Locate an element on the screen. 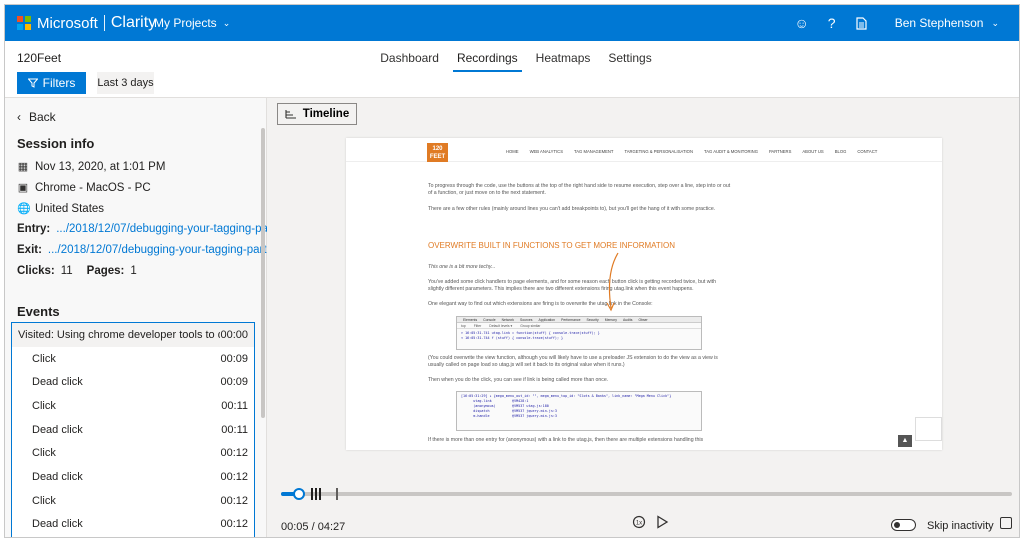  top-bar-actions: ☺ ? Ben Stephenson ⌄ is located at coordinates (903, 23).